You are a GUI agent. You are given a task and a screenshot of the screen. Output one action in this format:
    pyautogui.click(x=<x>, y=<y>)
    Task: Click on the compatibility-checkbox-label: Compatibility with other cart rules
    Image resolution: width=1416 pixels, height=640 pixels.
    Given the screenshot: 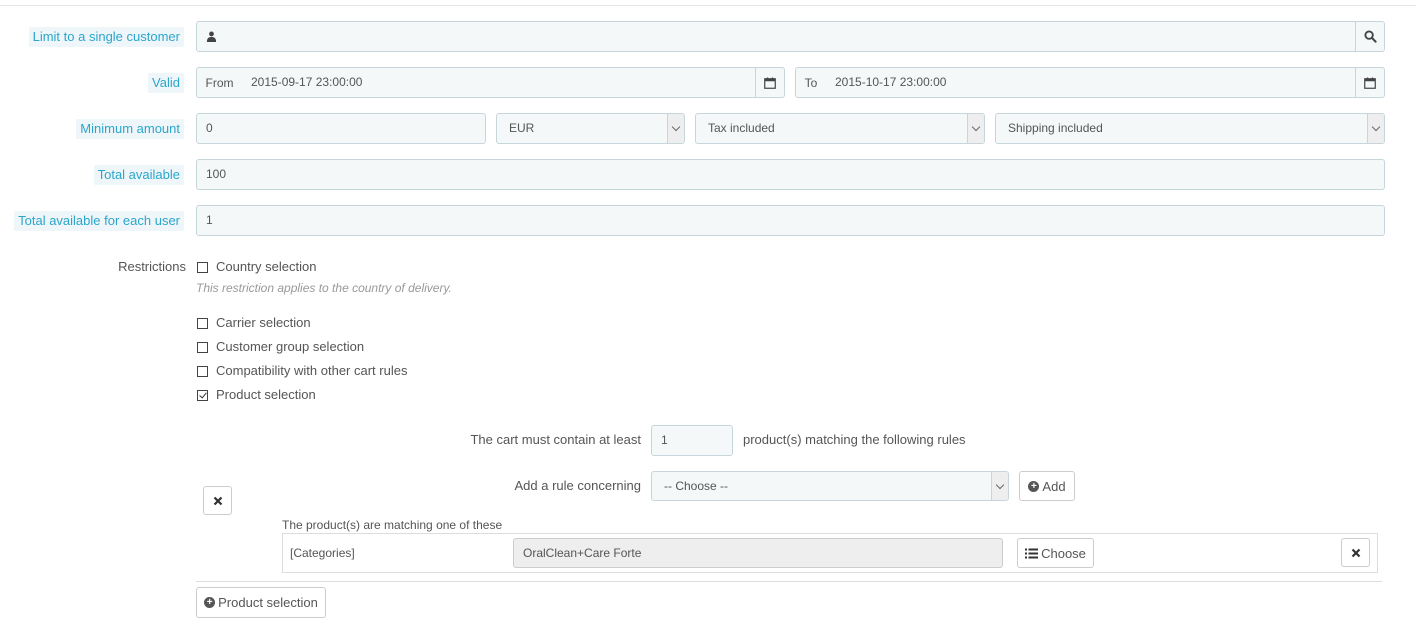 What is the action you would take?
    pyautogui.click(x=311, y=371)
    